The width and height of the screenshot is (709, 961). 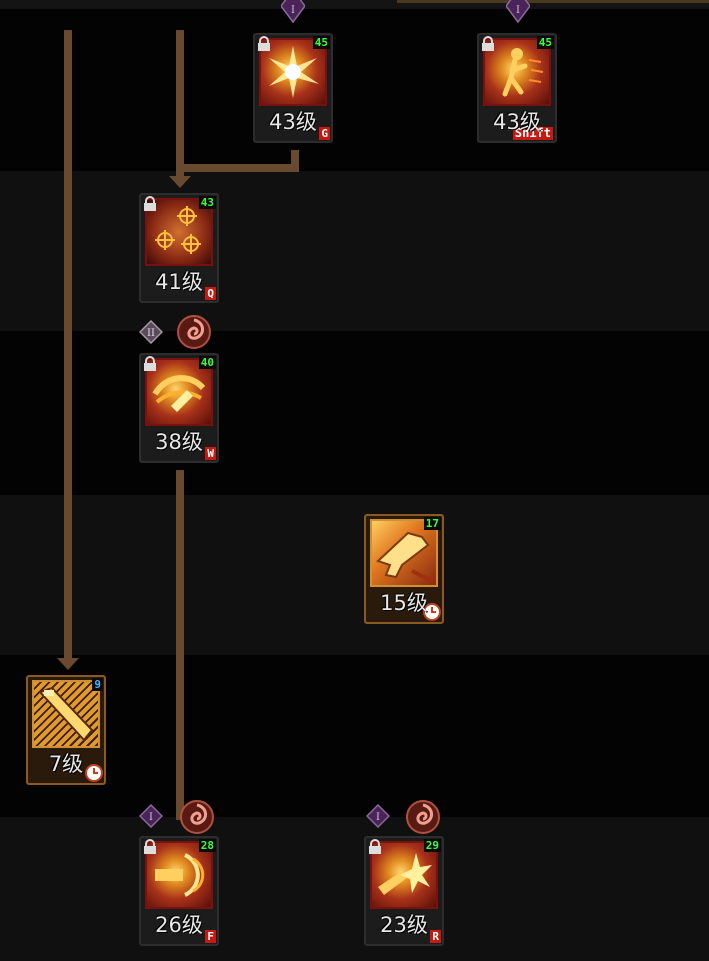 What do you see at coordinates (97, 684) in the screenshot?
I see `required-level-badge: 9` at bounding box center [97, 684].